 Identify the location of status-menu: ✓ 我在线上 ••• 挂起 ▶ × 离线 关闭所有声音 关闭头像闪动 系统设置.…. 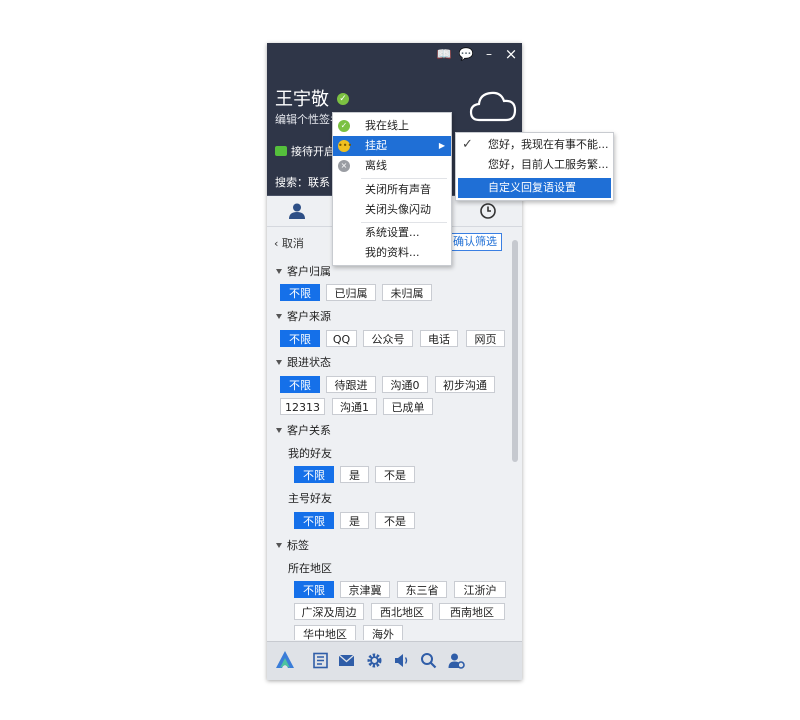
(392, 189).